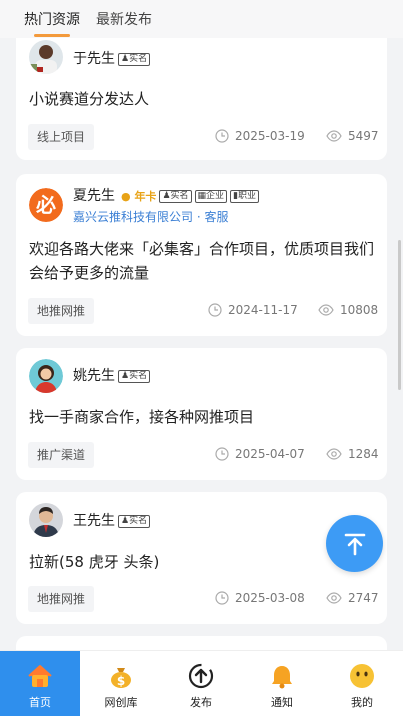  What do you see at coordinates (245, 196) in the screenshot?
I see `job-badge: ▮职业` at bounding box center [245, 196].